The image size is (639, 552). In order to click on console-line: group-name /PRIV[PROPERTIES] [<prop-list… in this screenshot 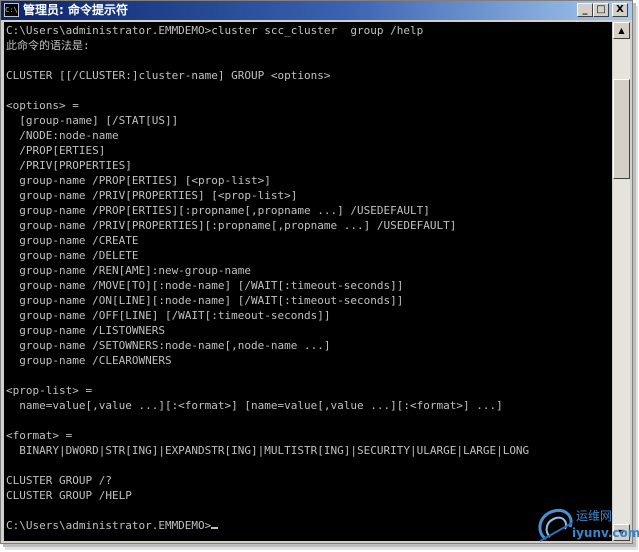, I will do `click(152, 195)`.